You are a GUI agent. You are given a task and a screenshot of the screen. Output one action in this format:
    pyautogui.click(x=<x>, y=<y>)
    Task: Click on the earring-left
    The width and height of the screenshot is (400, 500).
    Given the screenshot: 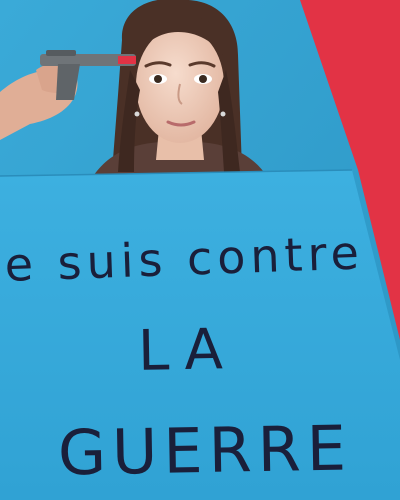 What is the action you would take?
    pyautogui.click(x=137, y=114)
    